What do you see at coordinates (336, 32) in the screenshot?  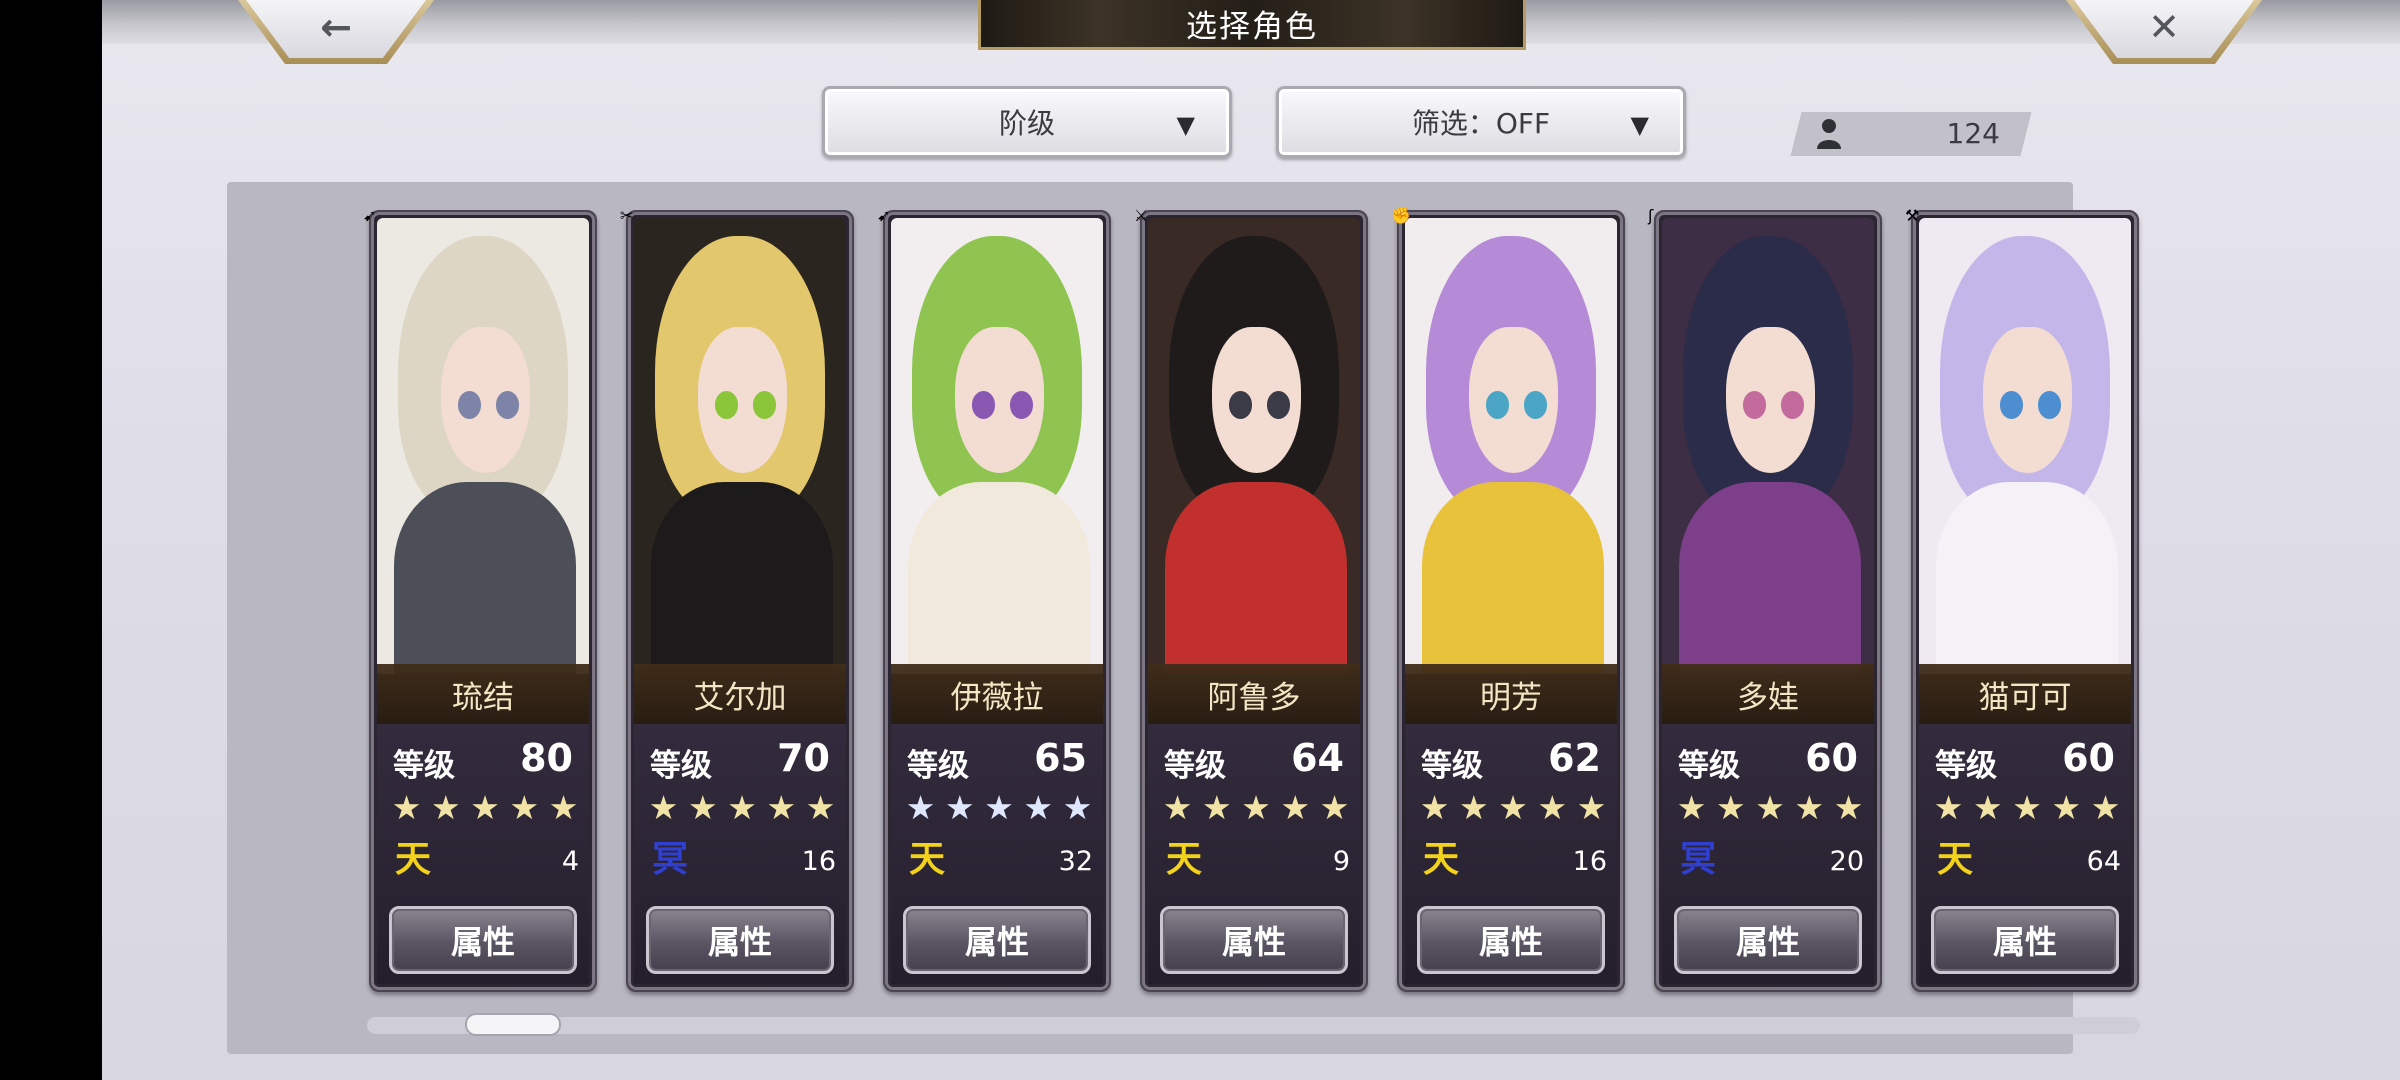 I see `back-button: ←` at bounding box center [336, 32].